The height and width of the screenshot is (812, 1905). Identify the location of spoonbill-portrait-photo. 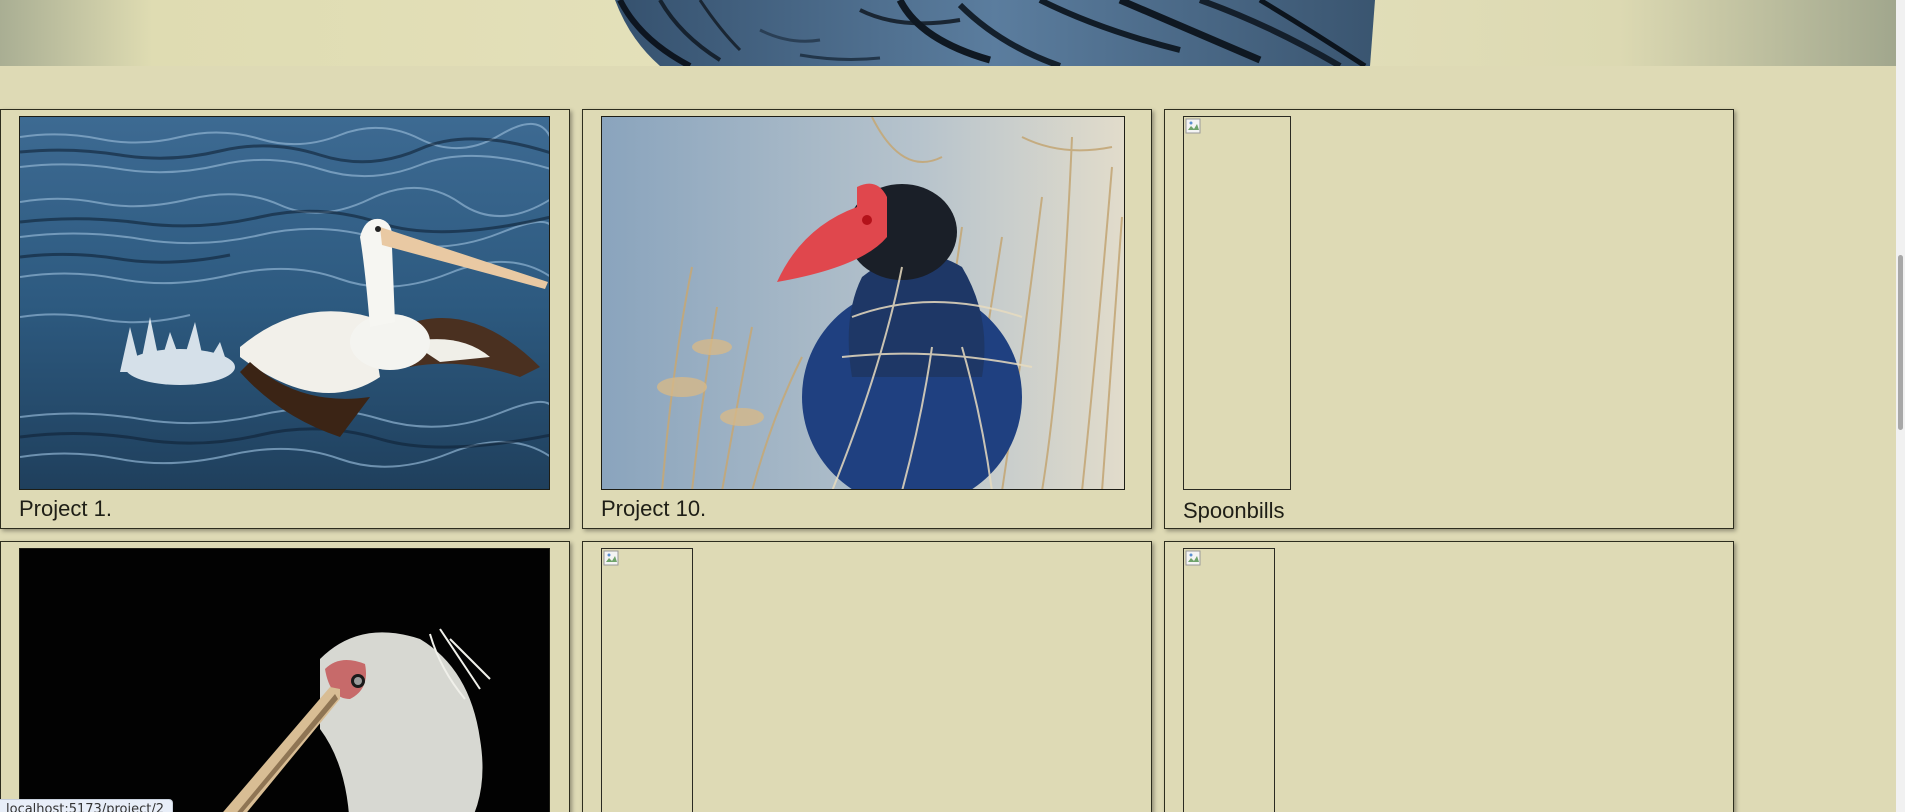
(284, 680).